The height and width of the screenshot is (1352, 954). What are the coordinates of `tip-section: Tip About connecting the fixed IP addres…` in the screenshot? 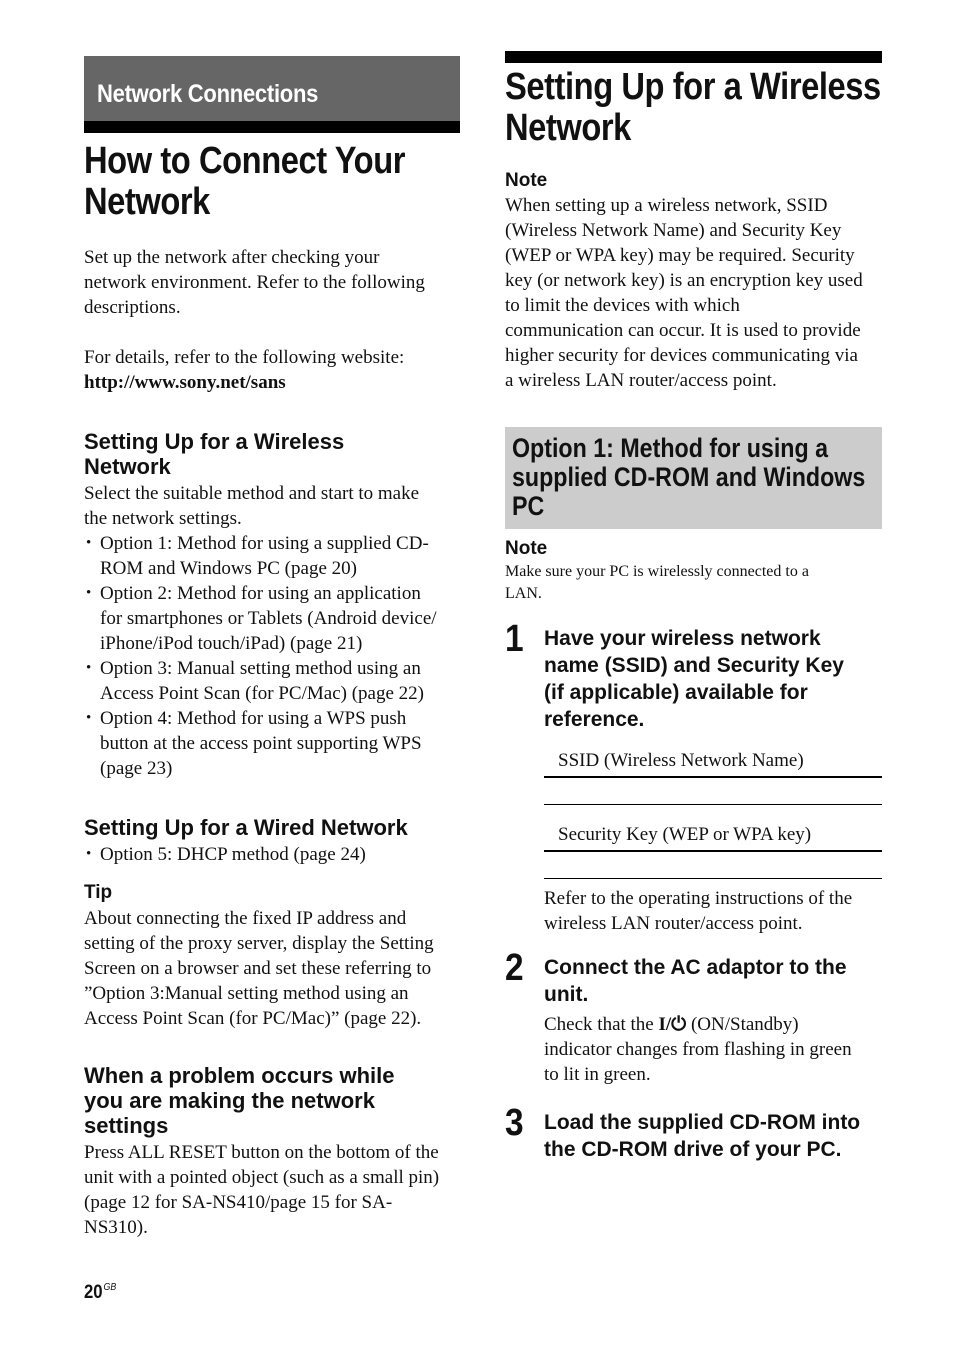 It's located at (272, 956).